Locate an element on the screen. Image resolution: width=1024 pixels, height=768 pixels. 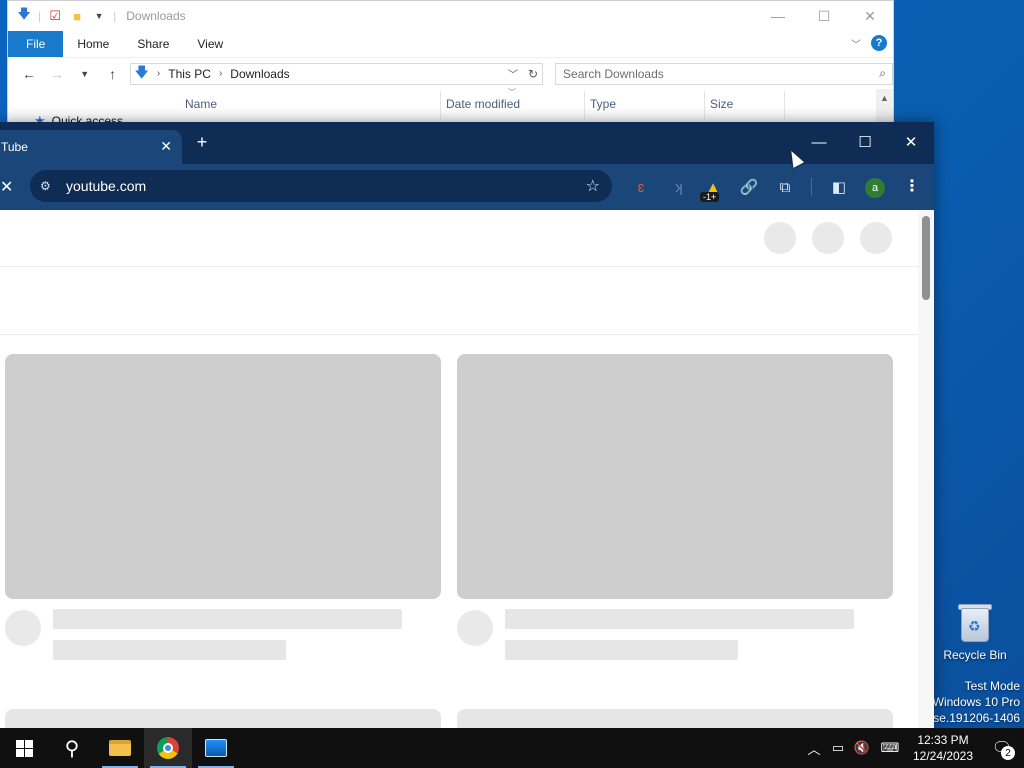
watermark-line-1: Test Mode is located at coordinates (992, 686).